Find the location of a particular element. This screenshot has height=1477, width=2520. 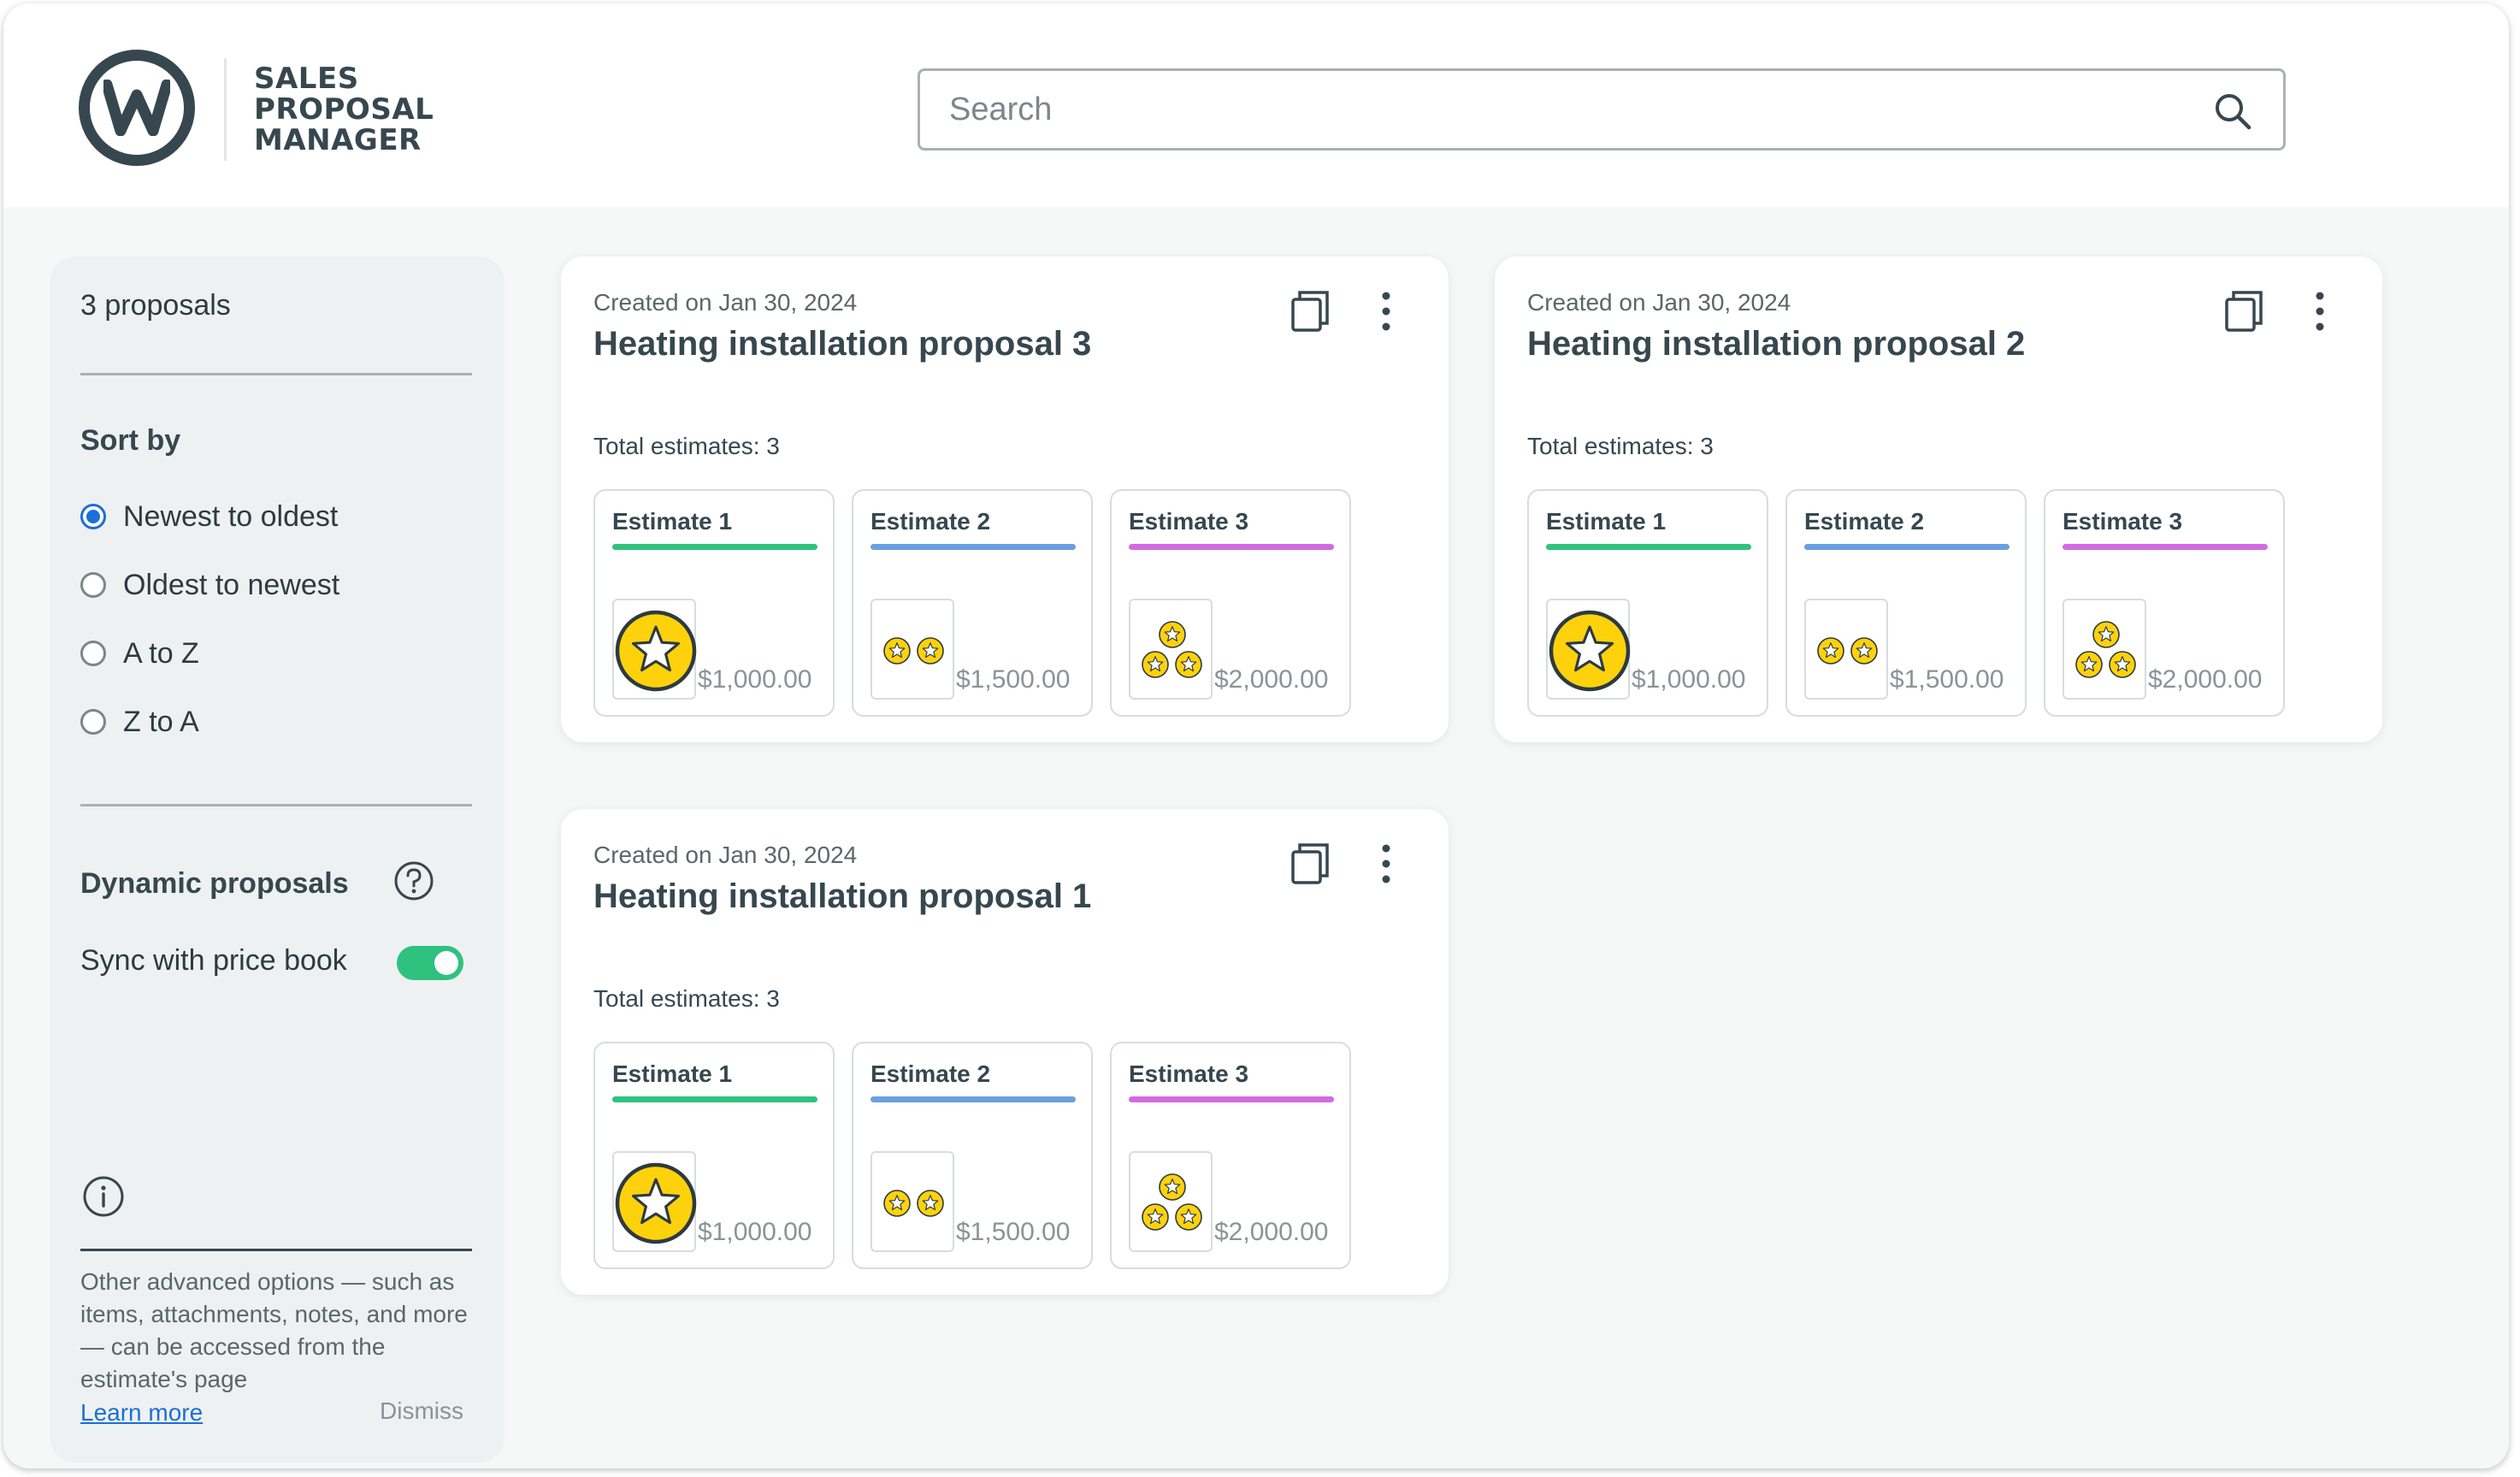

app-title-line: SALES is located at coordinates (306, 79).